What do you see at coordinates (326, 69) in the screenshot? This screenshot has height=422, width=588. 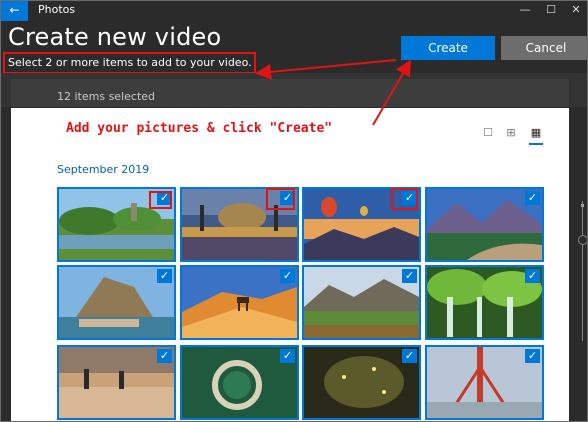 I see `arrow-to-subtitle` at bounding box center [326, 69].